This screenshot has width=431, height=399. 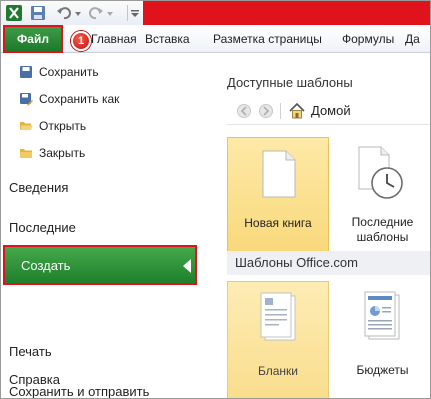 What do you see at coordinates (79, 99) in the screenshot?
I see `menu-save-as-label: Сохранить как` at bounding box center [79, 99].